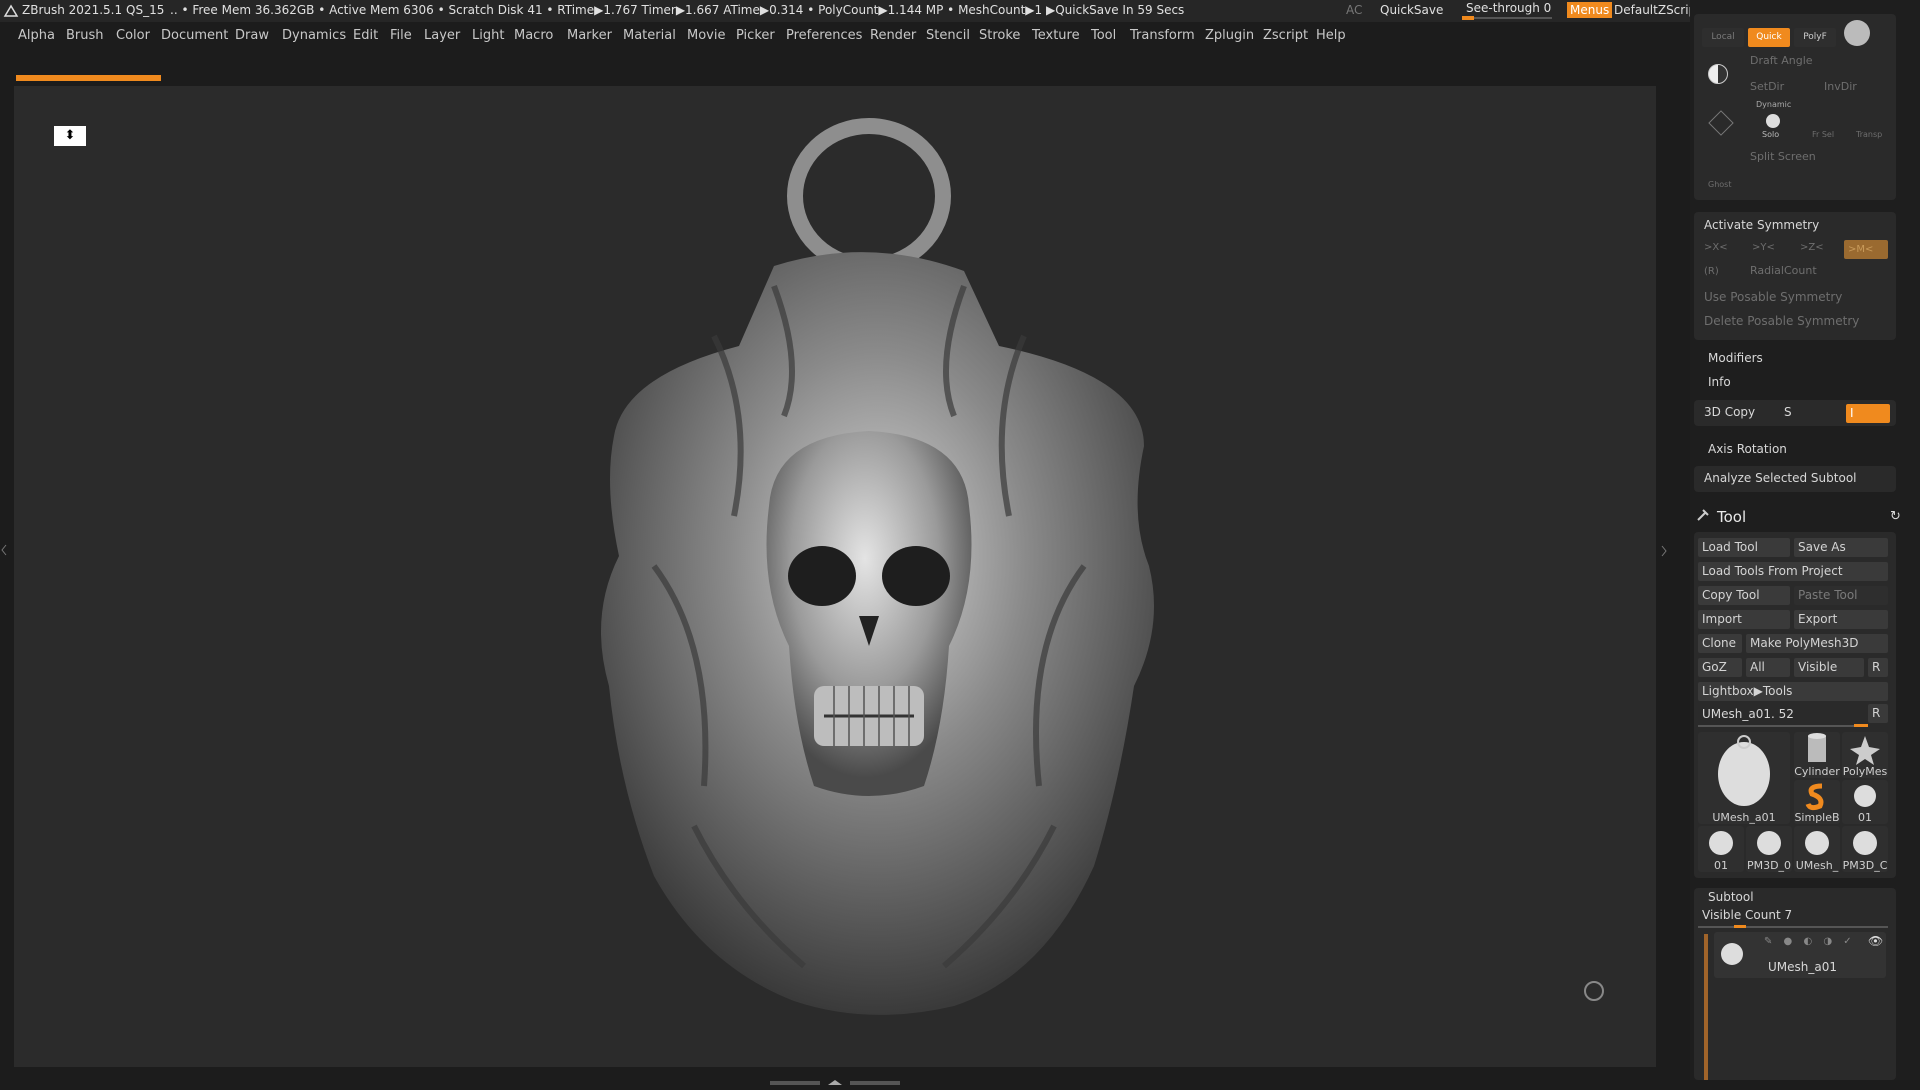  Describe the element at coordinates (1735, 358) in the screenshot. I see `modifiers-header: Modifiers` at that location.